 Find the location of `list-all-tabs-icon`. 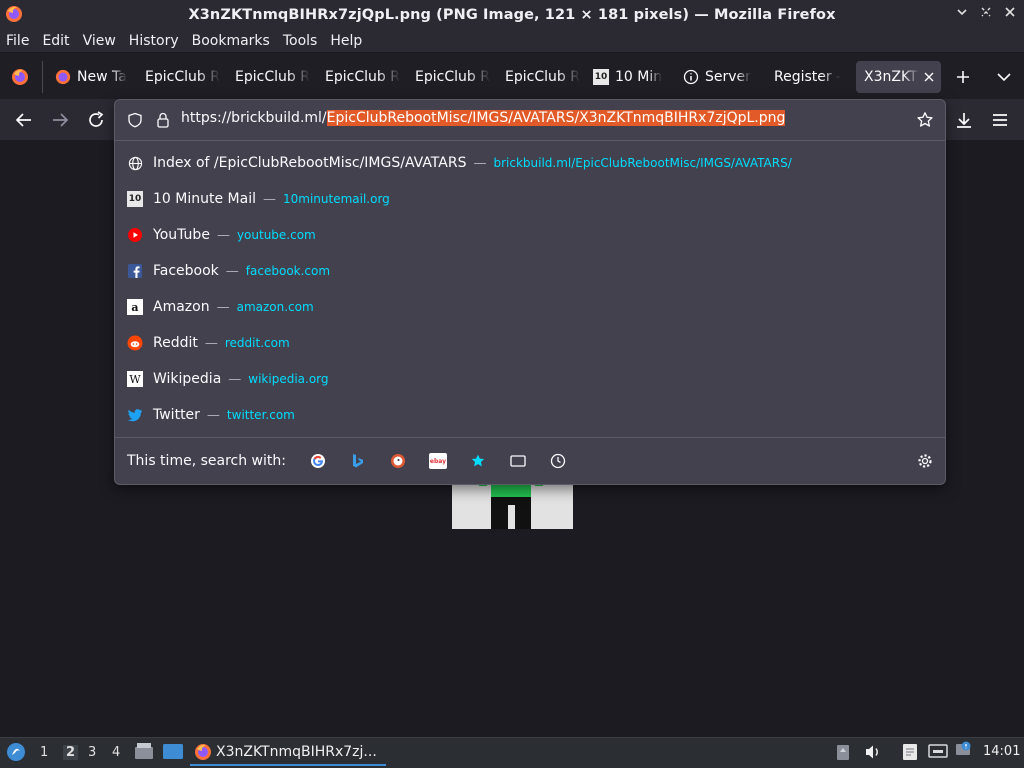

list-all-tabs-icon is located at coordinates (1004, 77).